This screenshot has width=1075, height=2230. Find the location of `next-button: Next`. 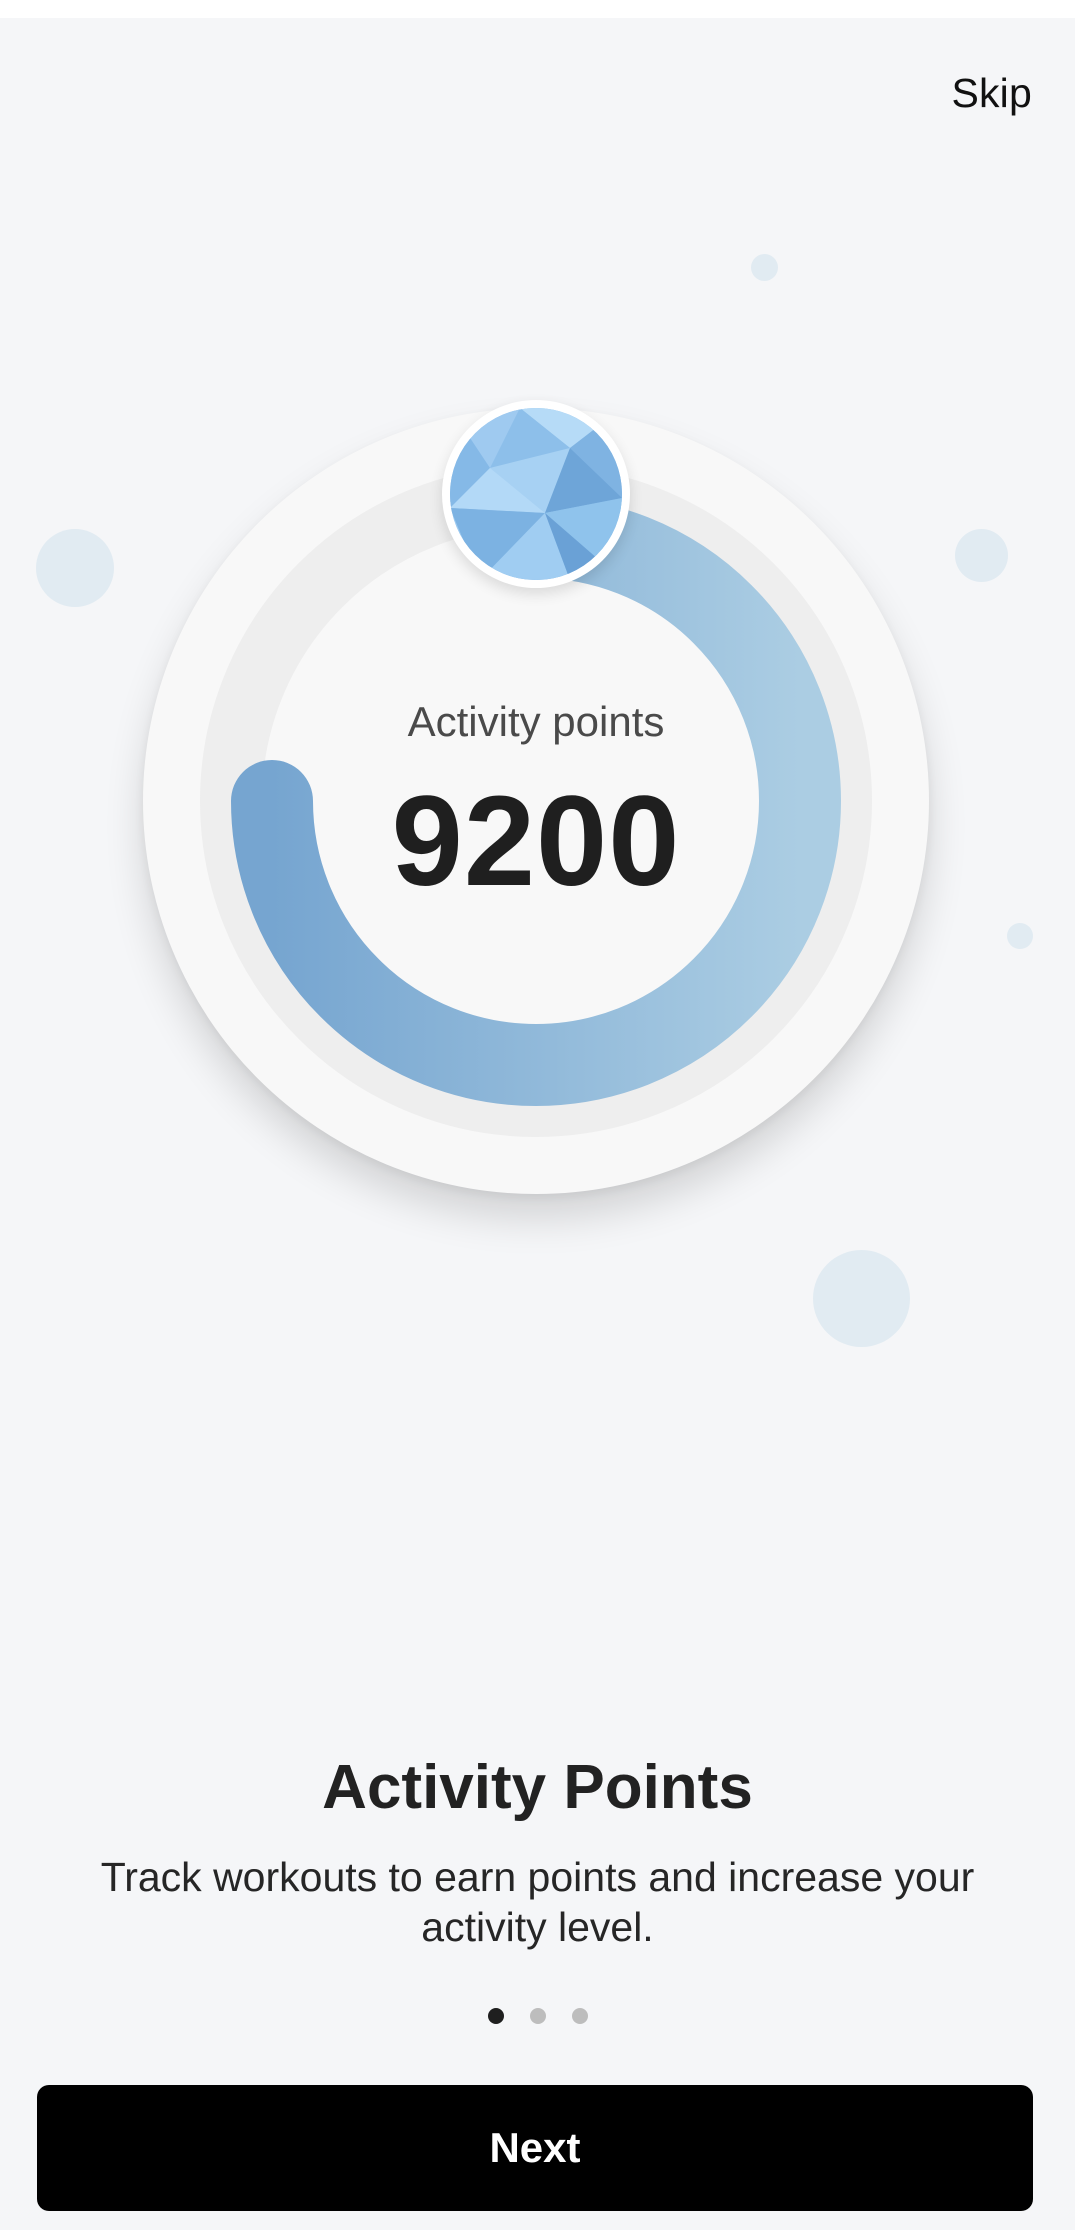

next-button: Next is located at coordinates (535, 2148).